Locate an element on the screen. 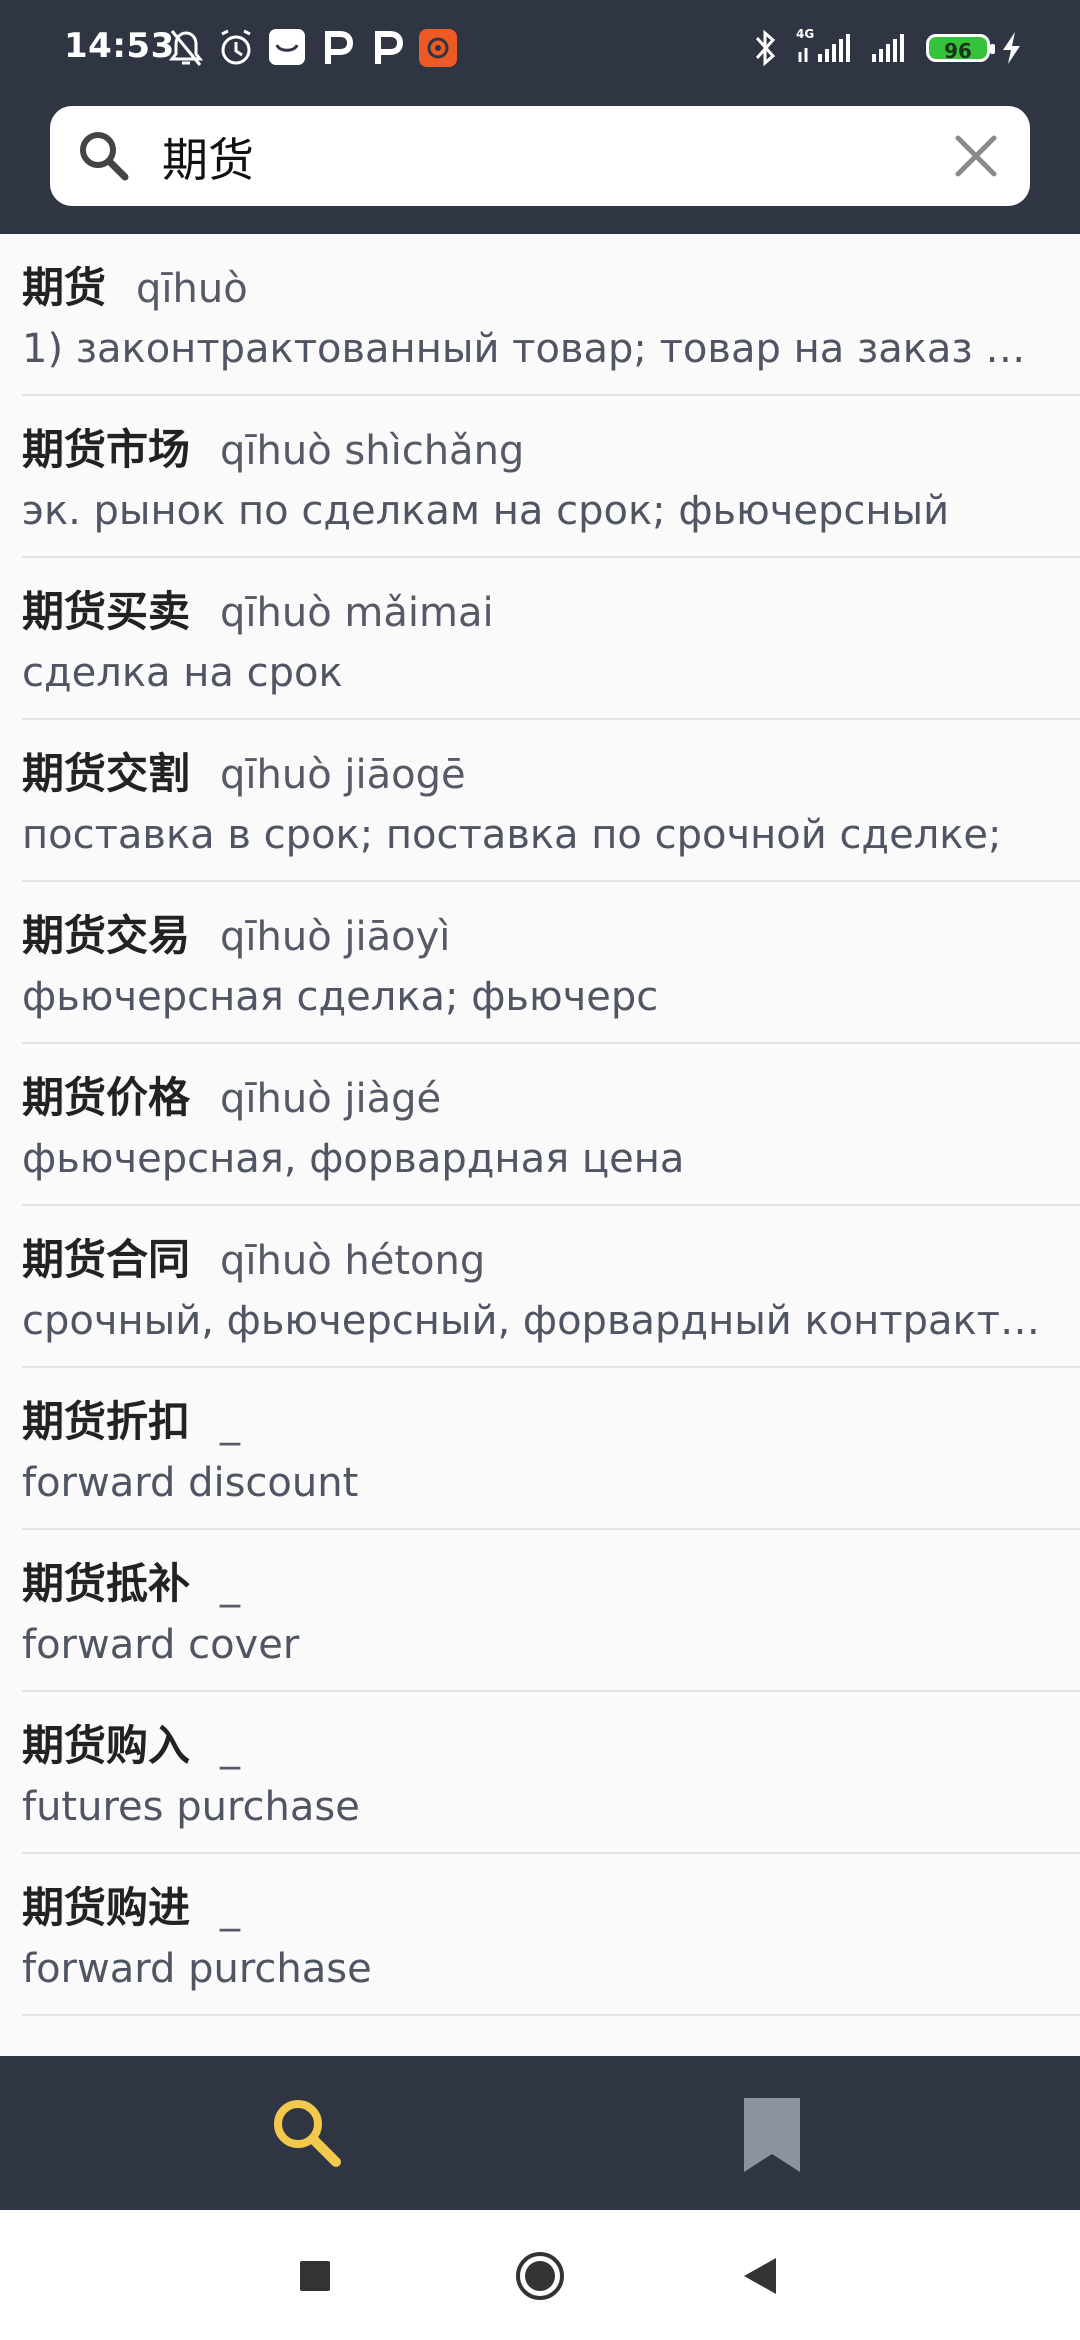 The image size is (1080, 2340). result-pinyin: qīhuò shìchǎng is located at coordinates (372, 451).